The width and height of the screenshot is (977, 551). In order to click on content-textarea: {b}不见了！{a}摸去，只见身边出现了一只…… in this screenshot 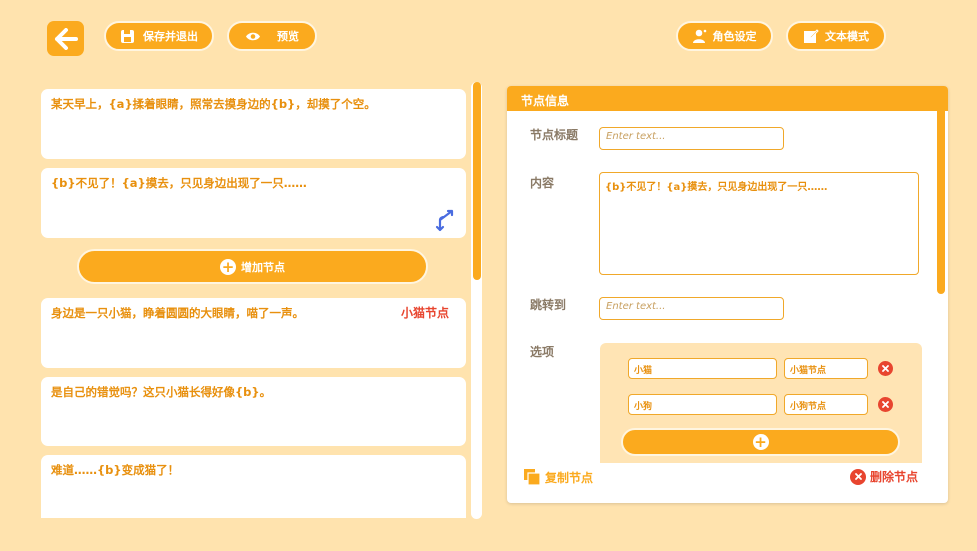, I will do `click(759, 223)`.